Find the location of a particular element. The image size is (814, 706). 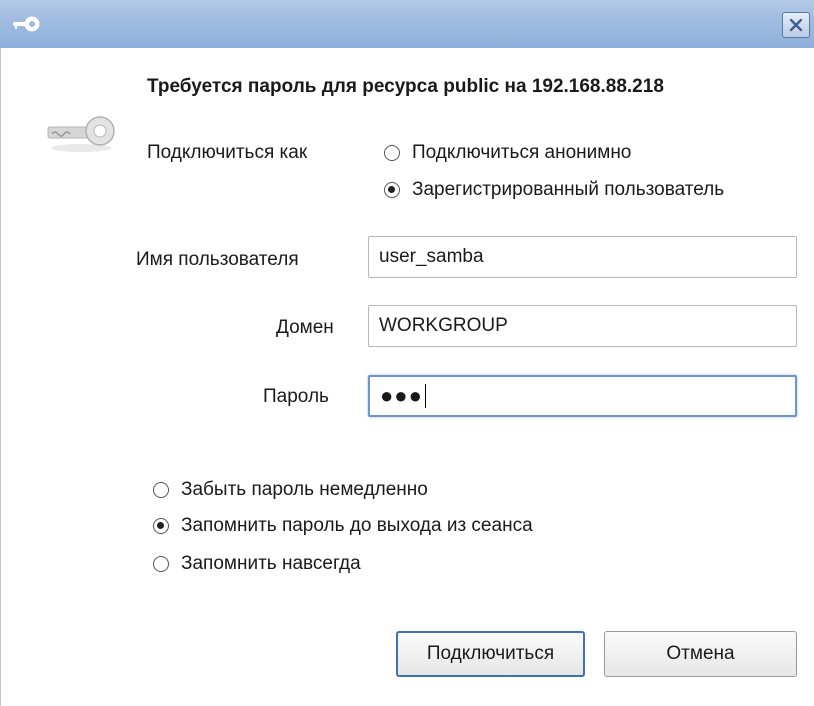

radio-label: Забыть пароль немедленно is located at coordinates (304, 489).